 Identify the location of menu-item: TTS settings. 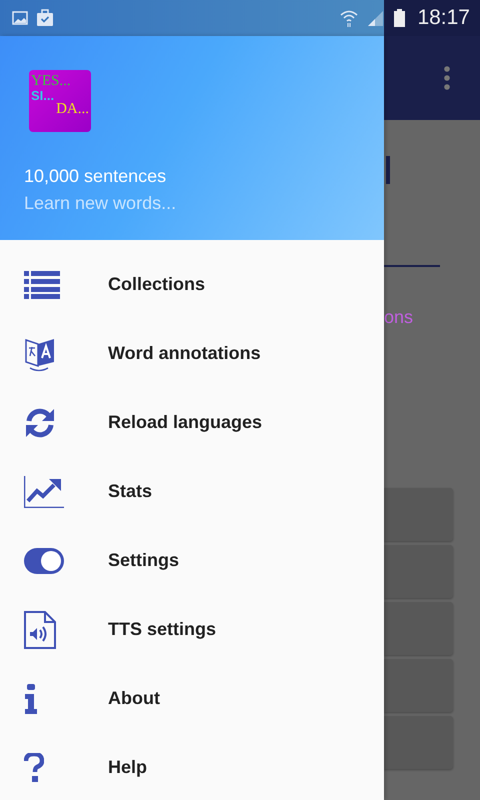
(192, 629).